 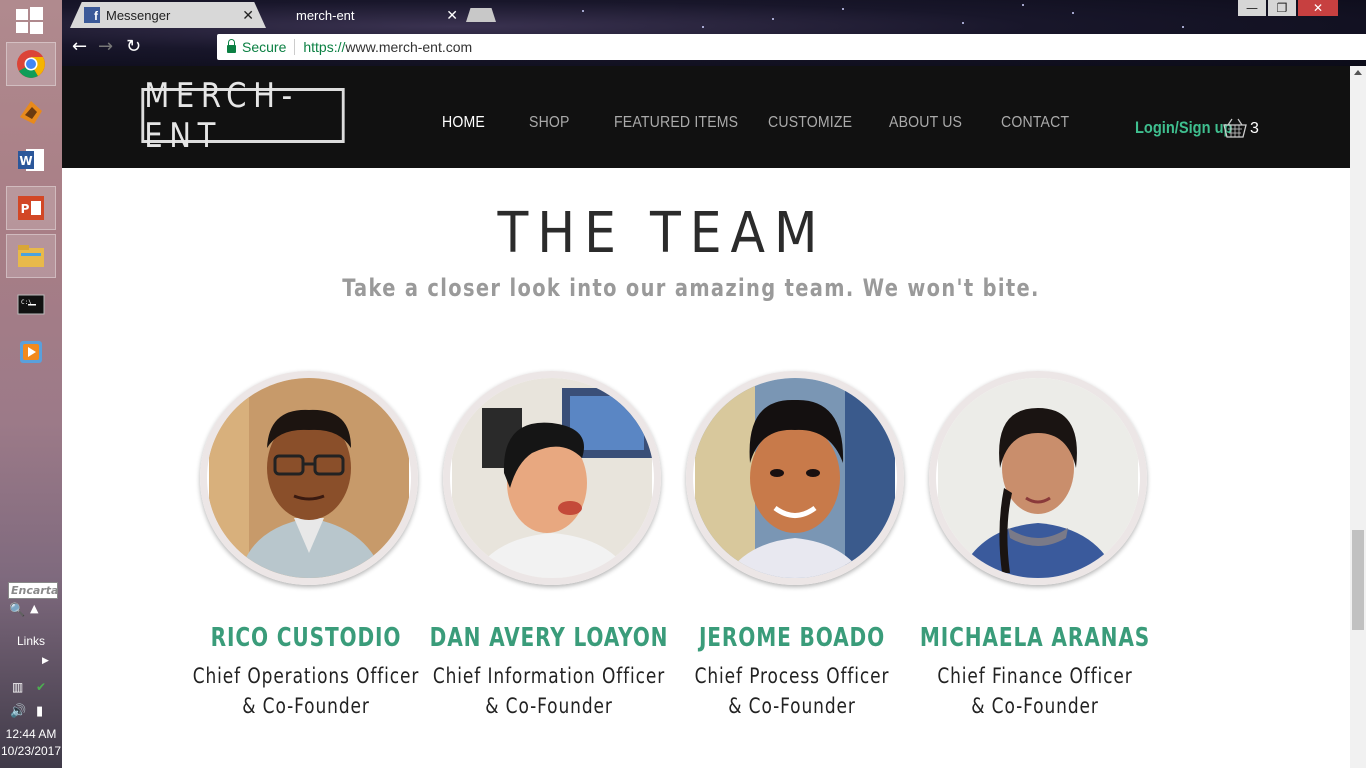 I want to click on scrollbar-thumb, so click(x=1358, y=580).